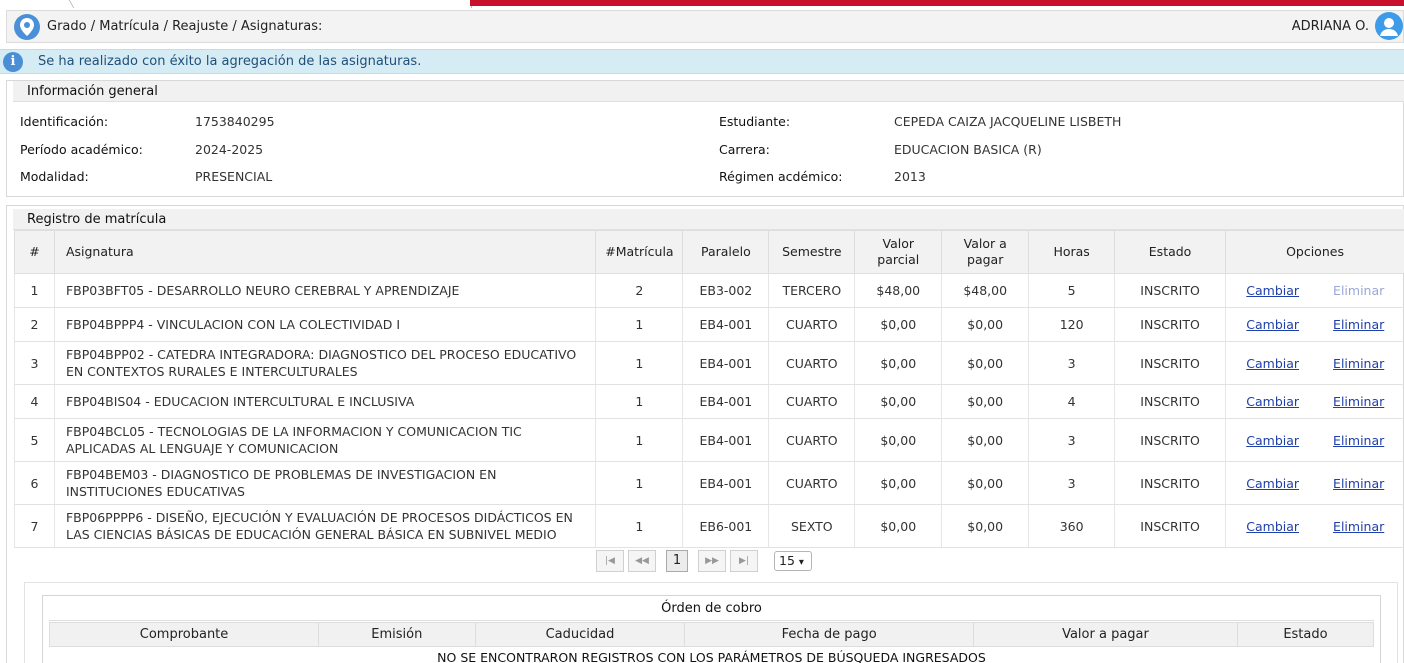 This screenshot has width=1404, height=663. What do you see at coordinates (1071, 290) in the screenshot?
I see `row-horas: 5` at bounding box center [1071, 290].